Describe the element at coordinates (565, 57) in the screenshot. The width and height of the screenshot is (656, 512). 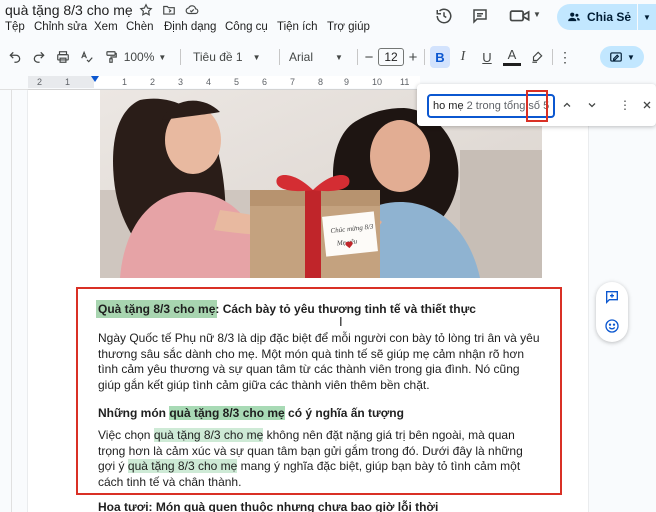
I see `more-options-icon: ⋮` at that location.